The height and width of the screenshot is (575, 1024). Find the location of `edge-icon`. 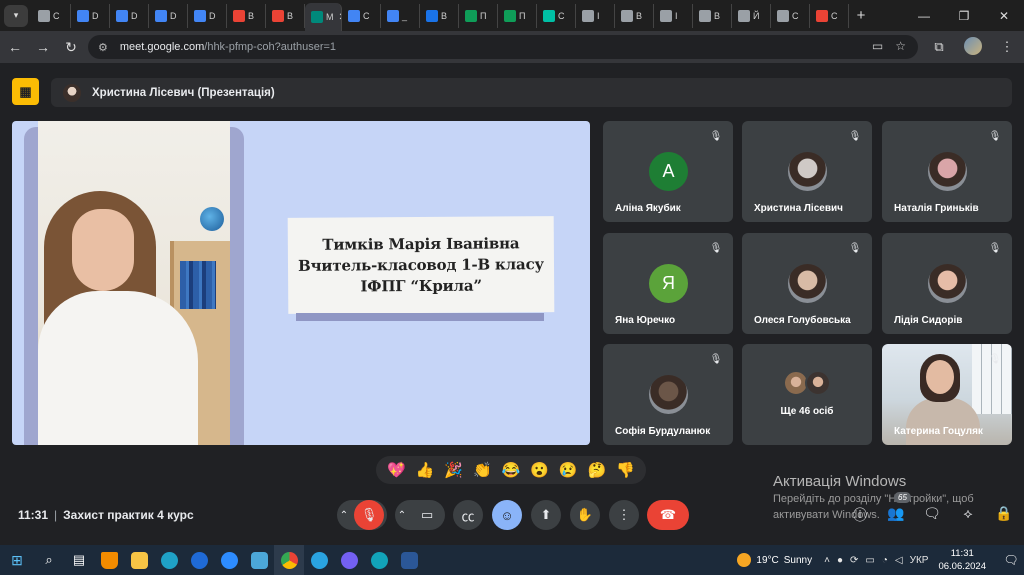

edge-icon is located at coordinates (169, 560).